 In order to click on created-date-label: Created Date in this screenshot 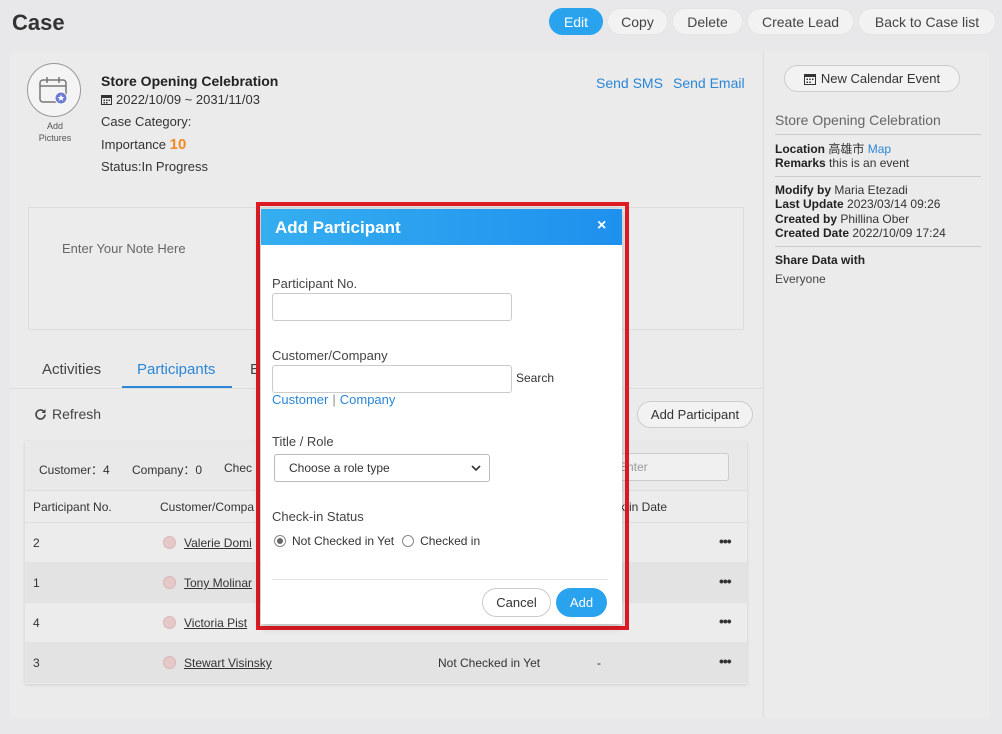, I will do `click(812, 233)`.